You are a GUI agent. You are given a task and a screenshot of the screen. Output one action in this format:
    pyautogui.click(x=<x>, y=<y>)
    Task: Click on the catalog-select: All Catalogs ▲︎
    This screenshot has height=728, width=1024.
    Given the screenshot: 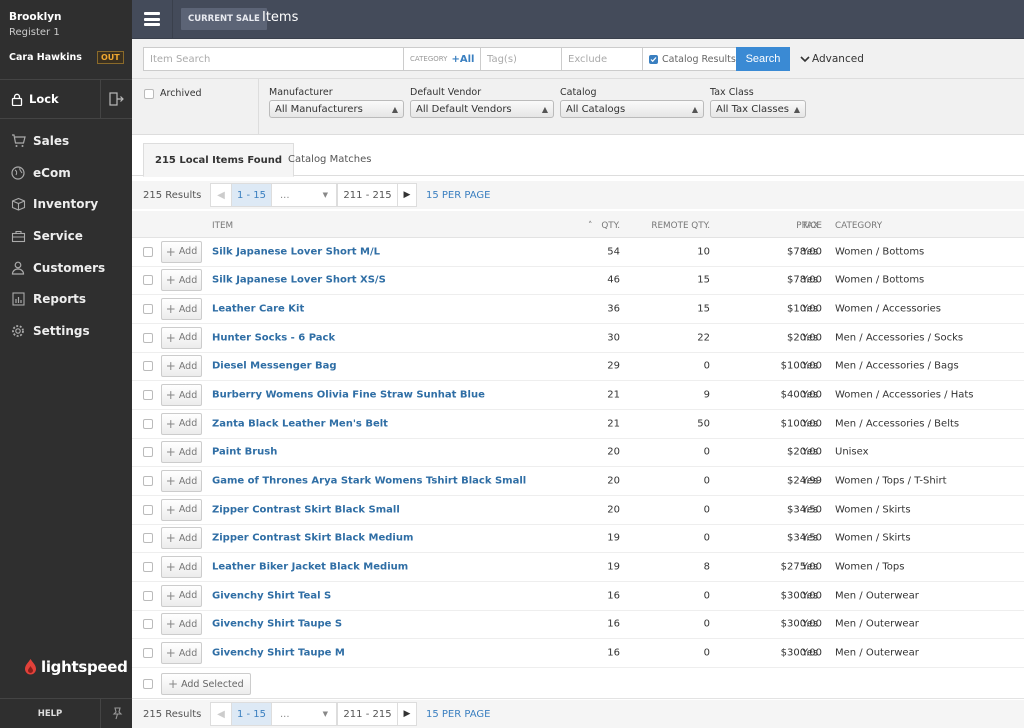 What is the action you would take?
    pyautogui.click(x=632, y=109)
    